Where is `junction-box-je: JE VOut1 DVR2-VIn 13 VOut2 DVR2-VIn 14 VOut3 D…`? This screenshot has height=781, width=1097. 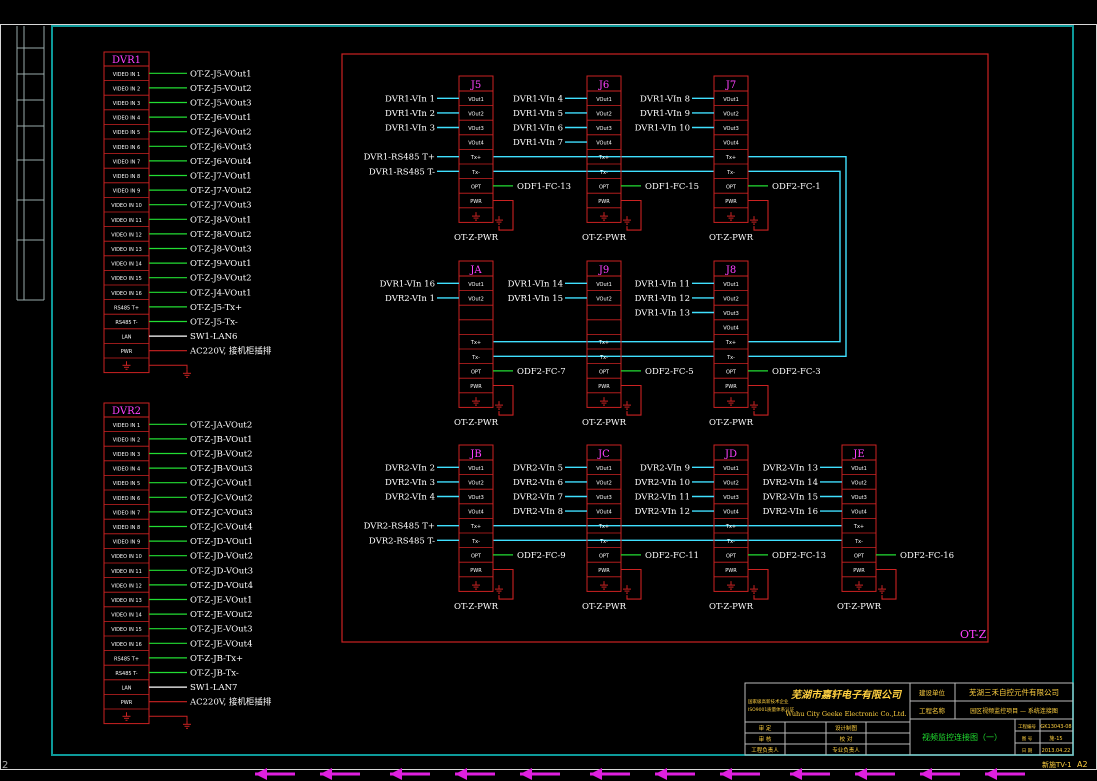 junction-box-je: JE VOut1 DVR2-VIn 13 VOut2 DVR2-VIn 14 VOut3 D… is located at coordinates (858, 528).